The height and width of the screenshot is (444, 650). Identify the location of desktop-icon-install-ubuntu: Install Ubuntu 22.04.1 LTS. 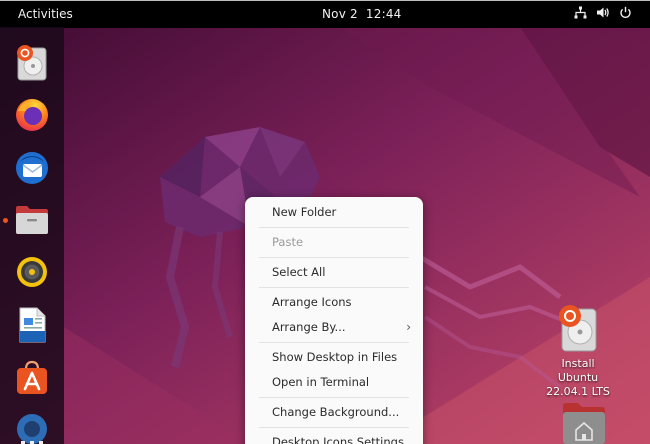
(578, 351).